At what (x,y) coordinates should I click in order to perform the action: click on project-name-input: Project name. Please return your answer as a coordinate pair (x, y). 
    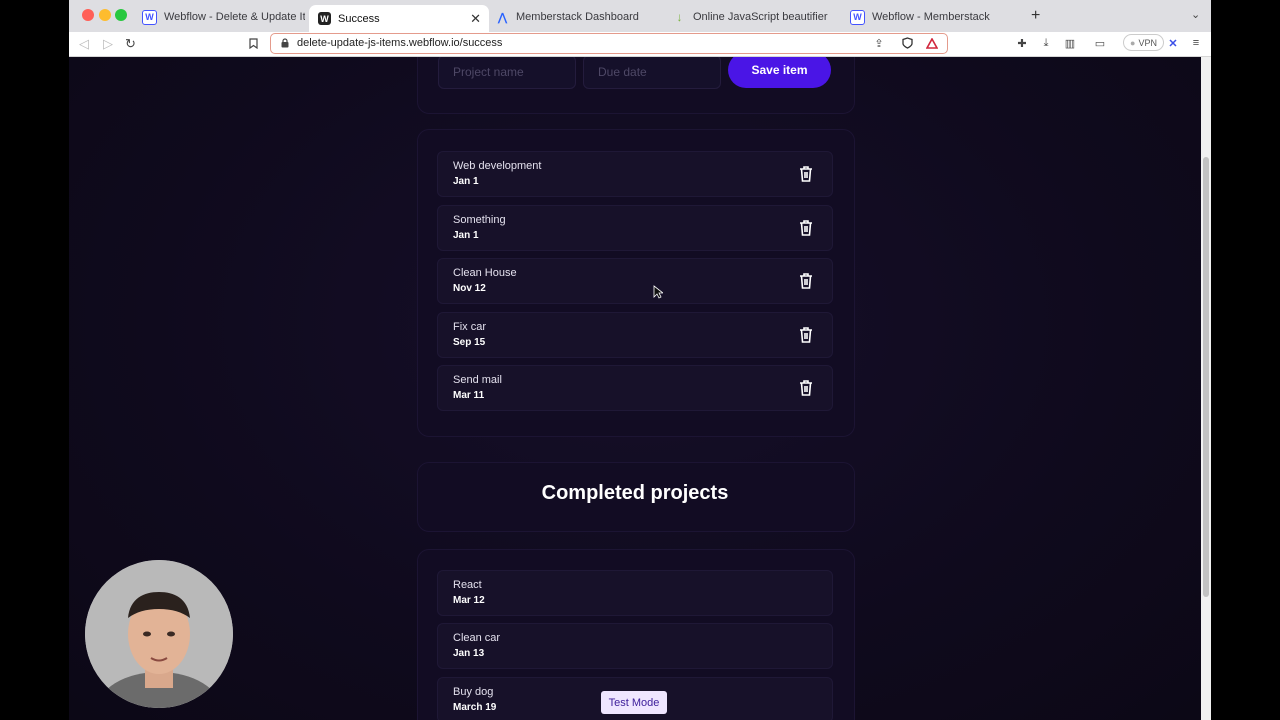
    Looking at the image, I should click on (507, 73).